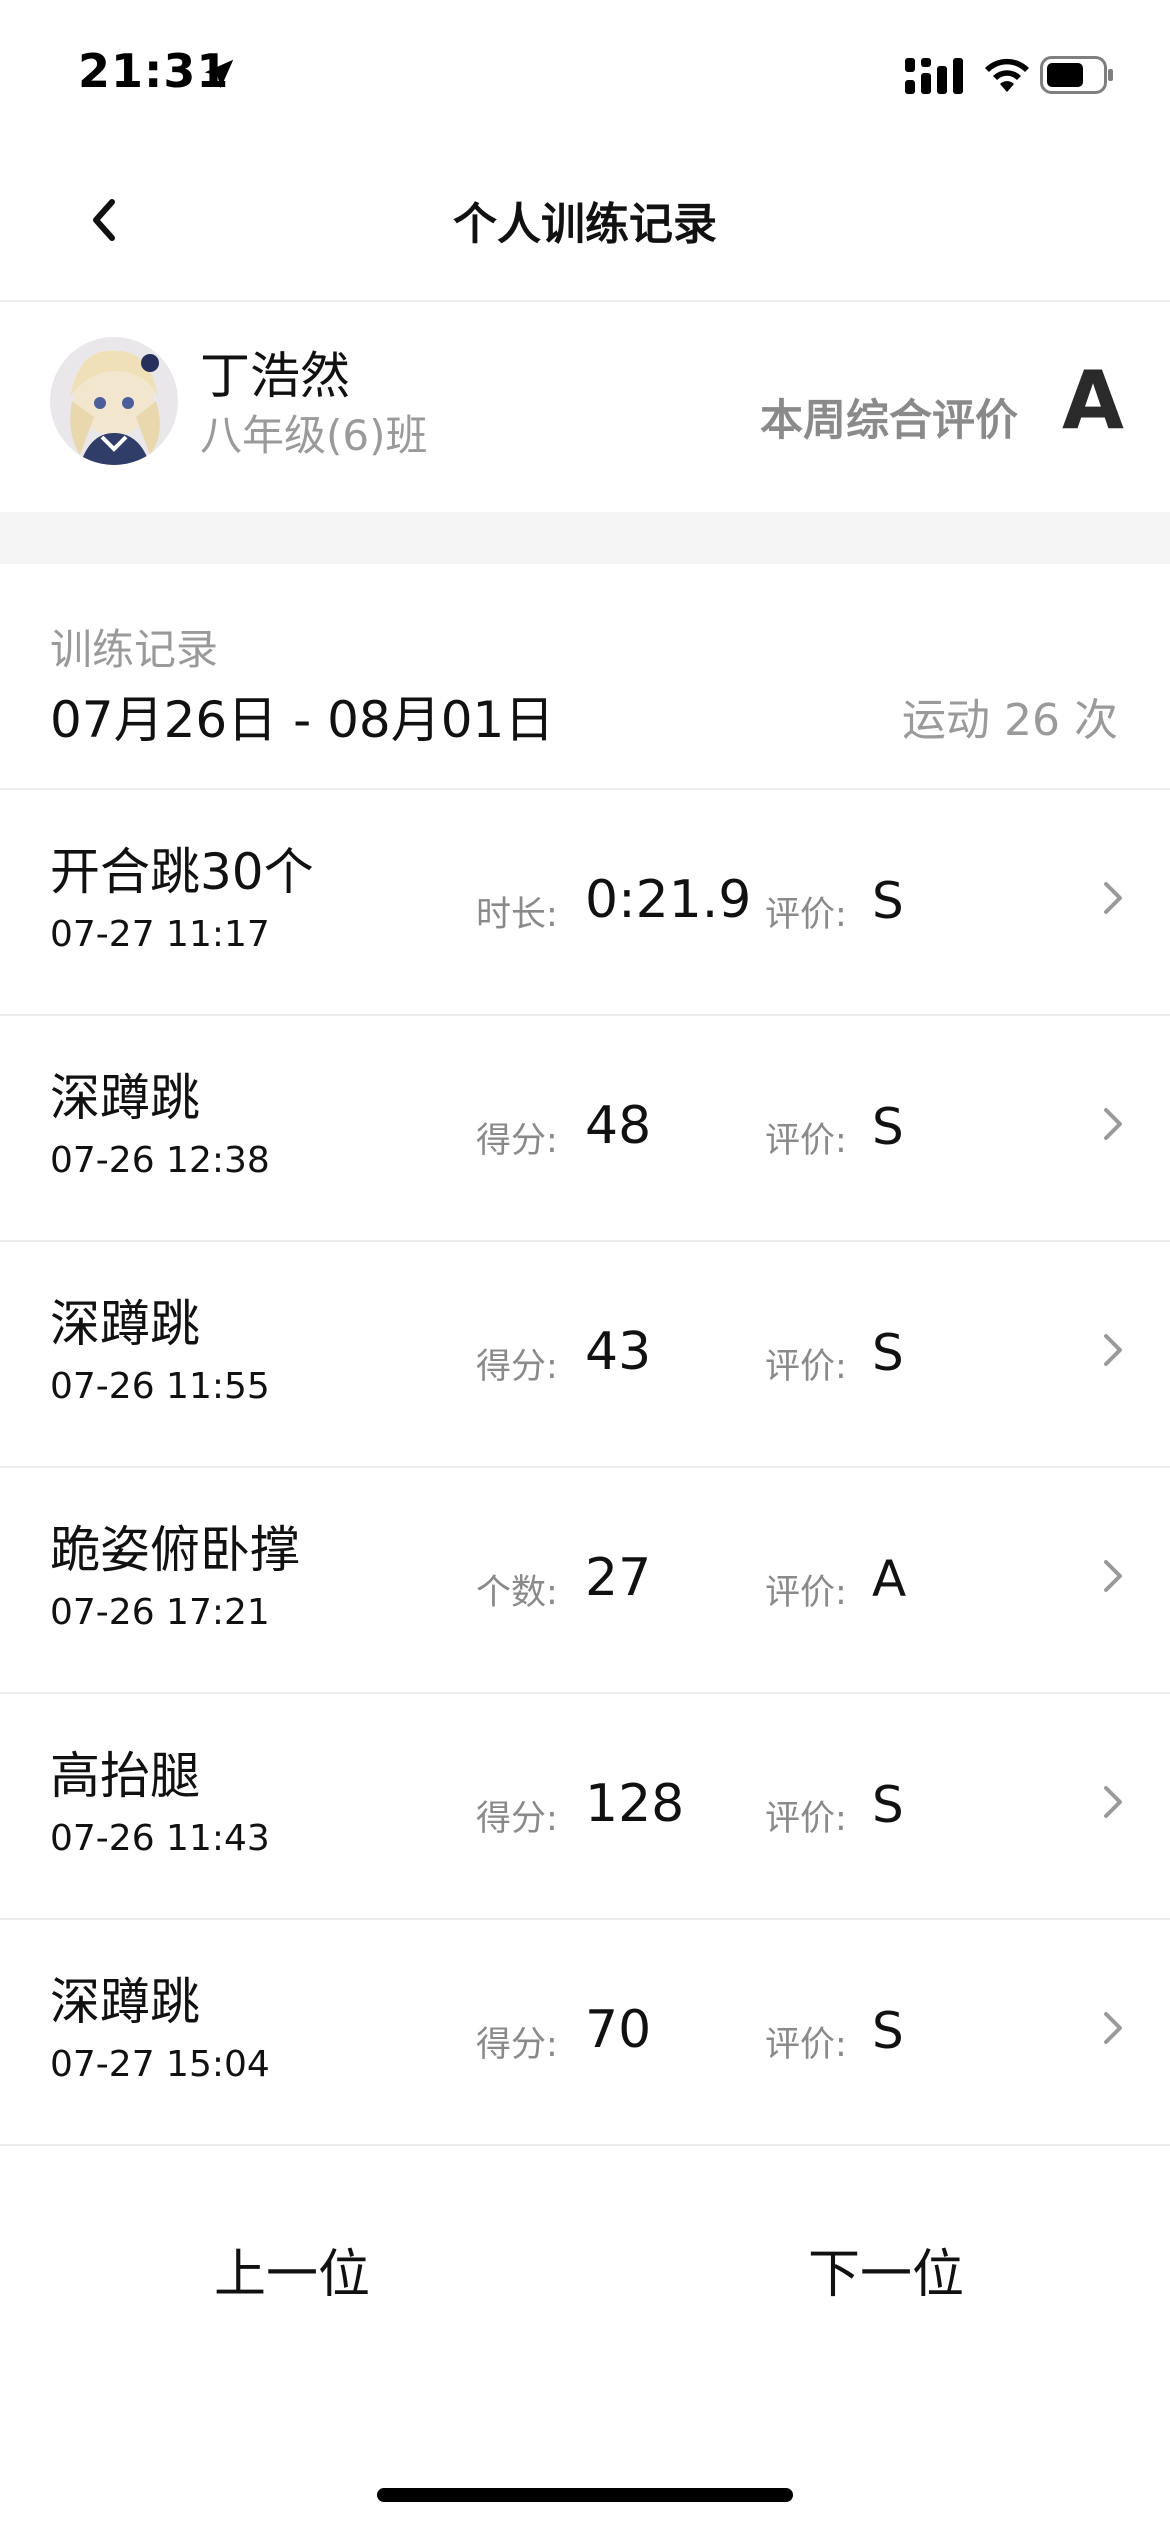  I want to click on record-row: 深蹲跳 07-26 11:55 得分: 43 评价: S, so click(585, 1355).